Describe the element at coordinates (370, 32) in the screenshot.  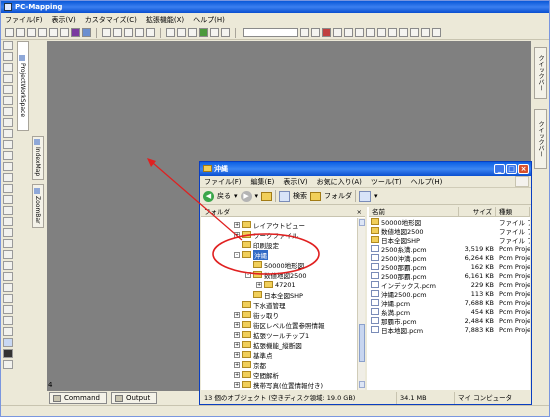
I see `info-icon` at that location.